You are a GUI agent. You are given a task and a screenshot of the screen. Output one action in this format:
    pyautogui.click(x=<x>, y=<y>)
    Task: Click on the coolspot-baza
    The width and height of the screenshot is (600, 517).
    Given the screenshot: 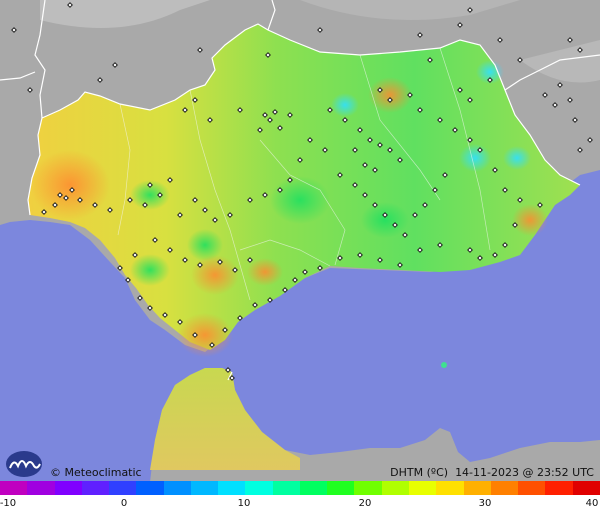 What is the action you would take?
    pyautogui.click(x=517, y=158)
    